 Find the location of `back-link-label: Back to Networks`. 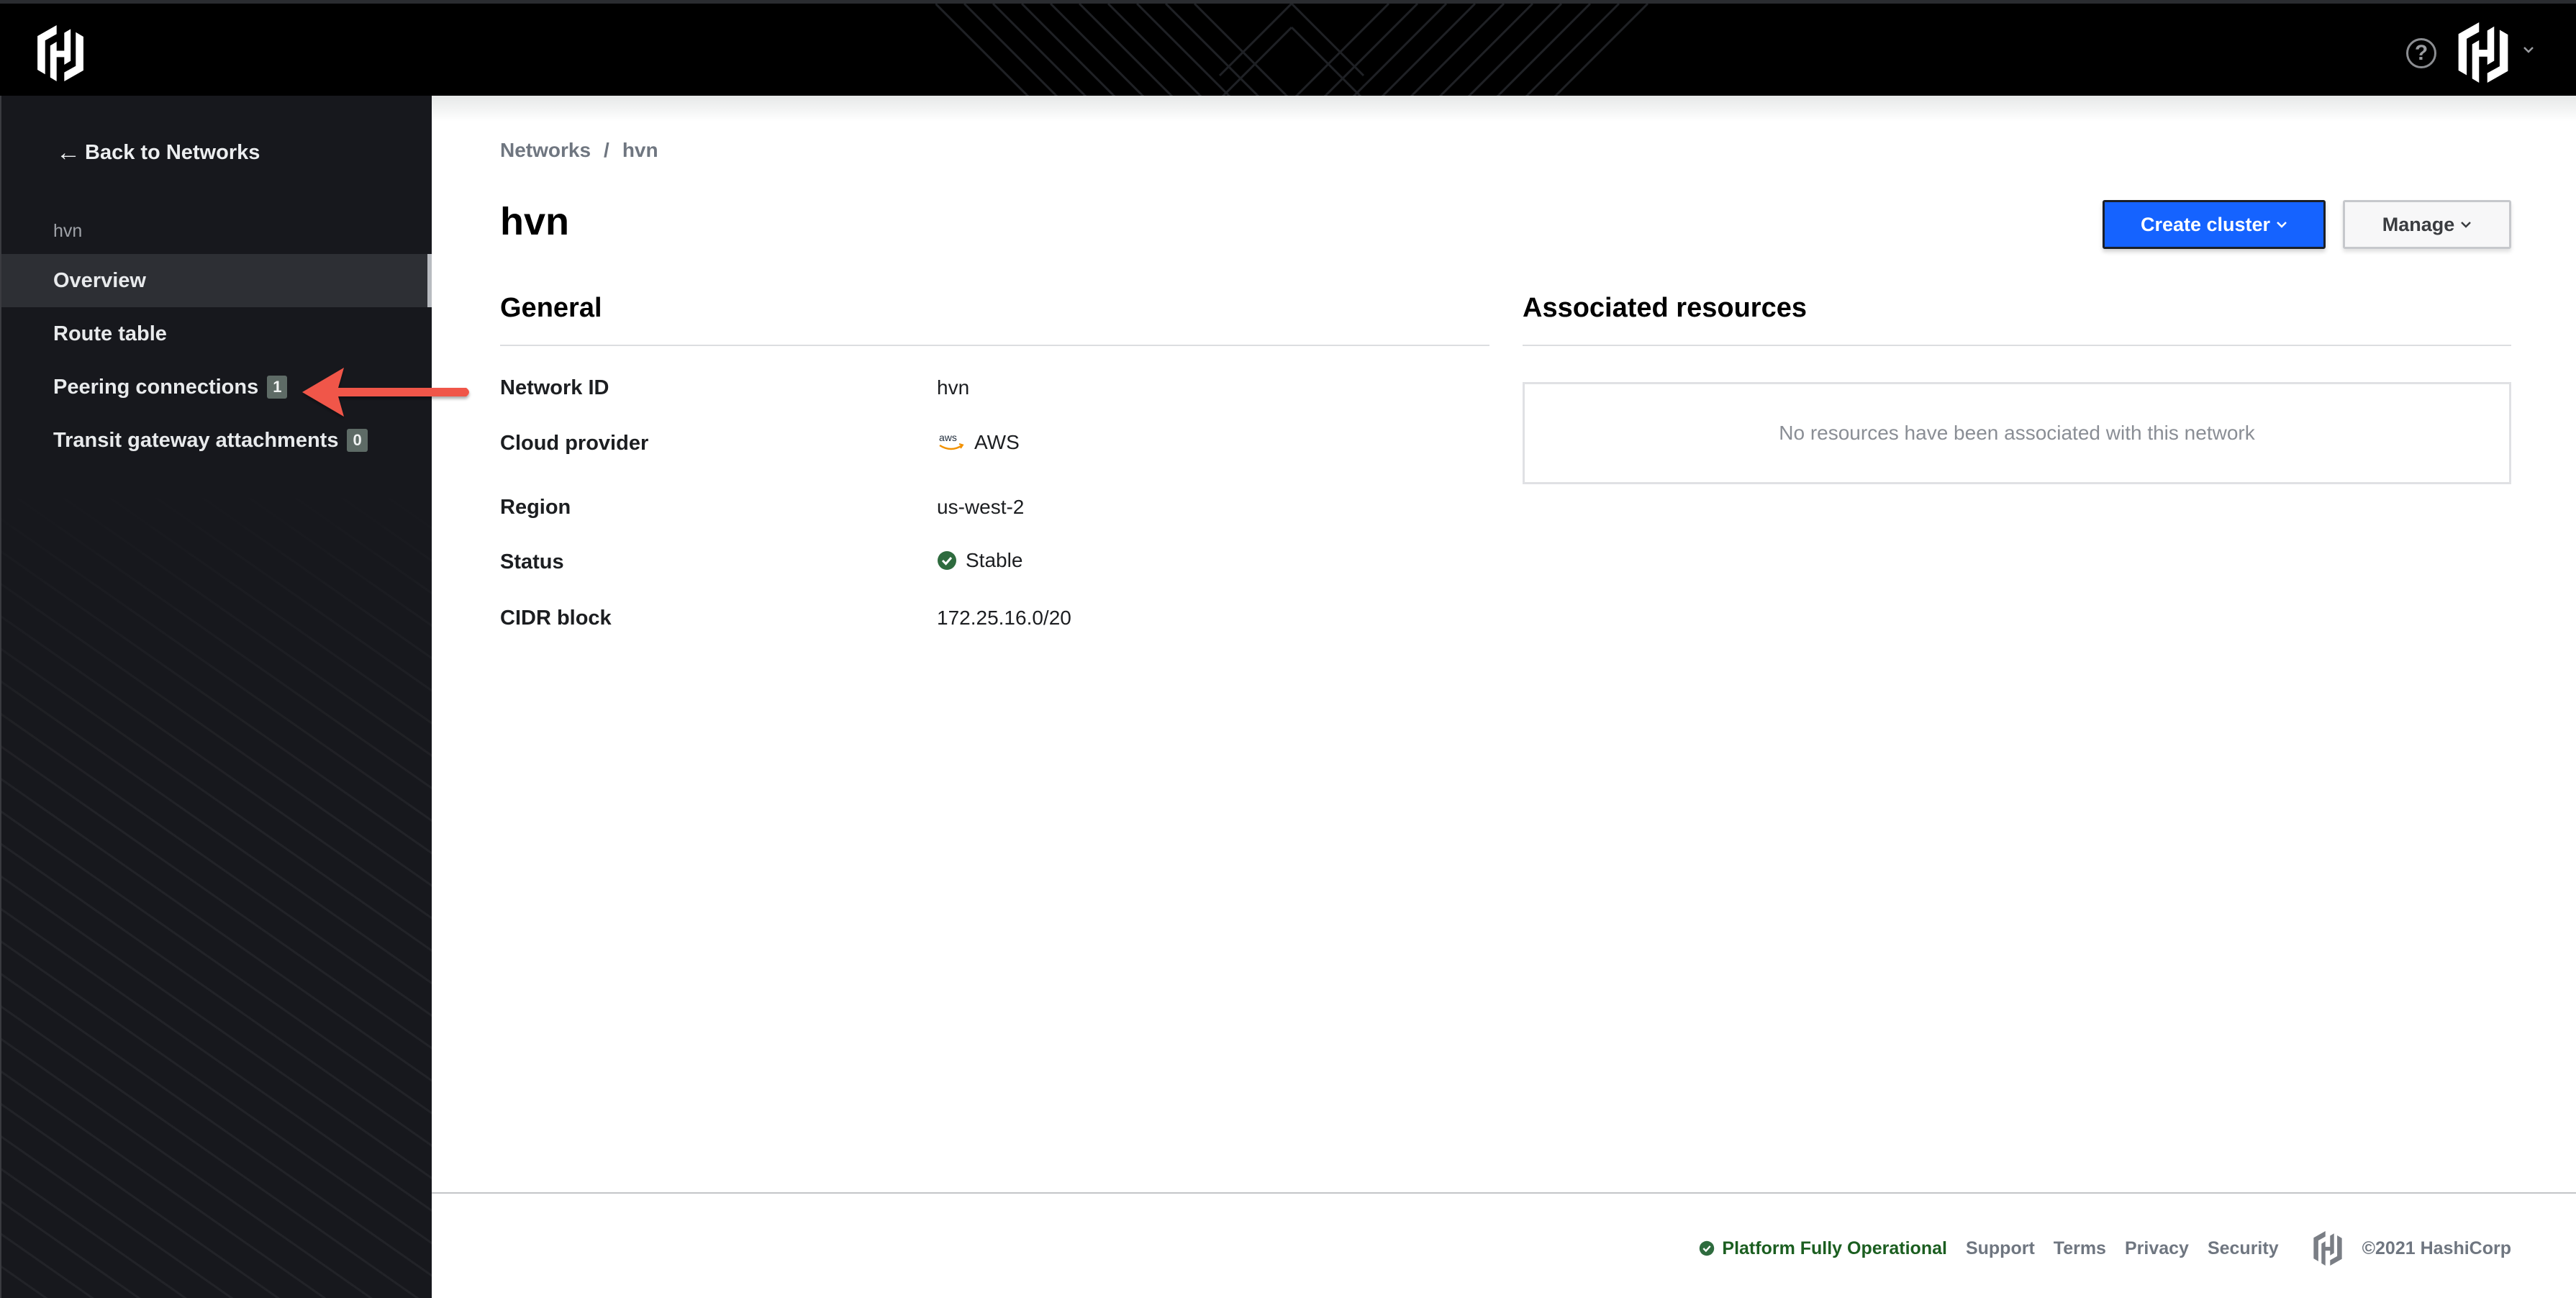

back-link-label: Back to Networks is located at coordinates (172, 152).